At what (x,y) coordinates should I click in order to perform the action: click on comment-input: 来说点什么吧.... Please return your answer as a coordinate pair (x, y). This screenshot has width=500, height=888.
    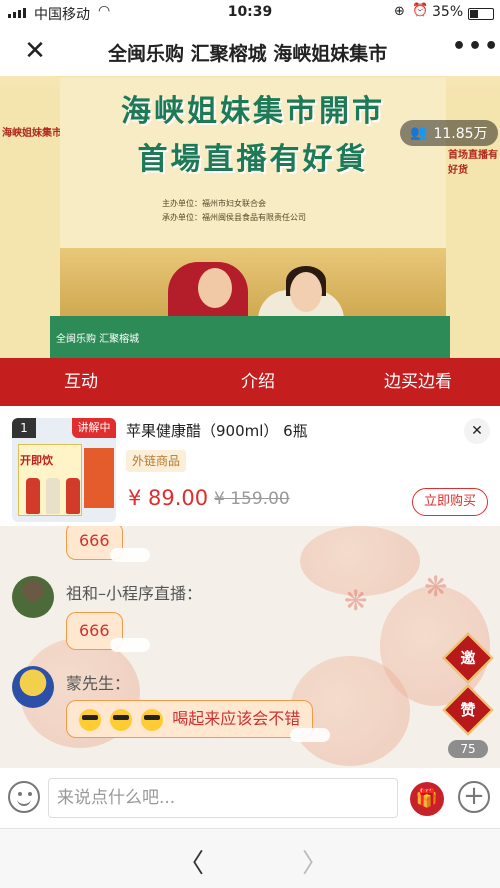
    Looking at the image, I should click on (223, 798).